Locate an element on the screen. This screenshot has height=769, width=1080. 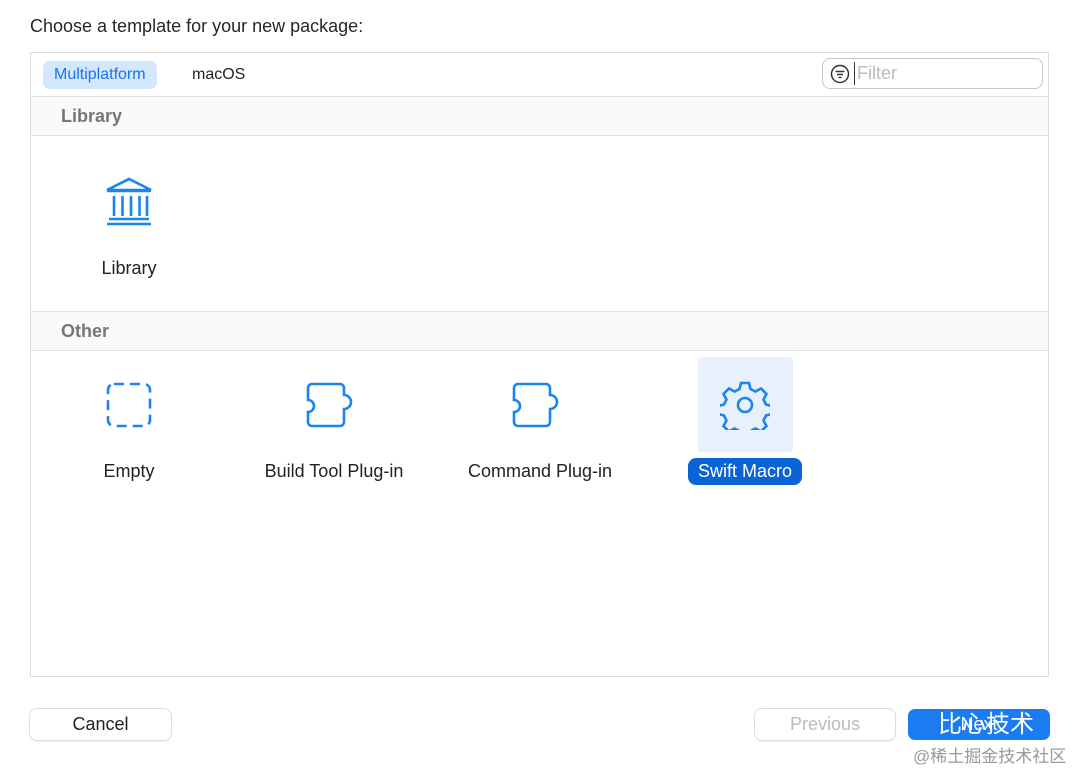
dialog-title: Choose a template for your new package: is located at coordinates (197, 26).